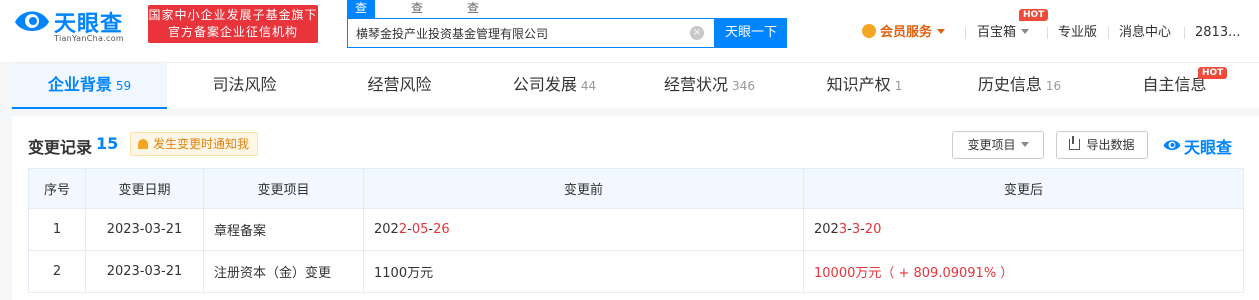 Image resolution: width=1259 pixels, height=300 pixels. I want to click on tab-count: 44, so click(588, 86).